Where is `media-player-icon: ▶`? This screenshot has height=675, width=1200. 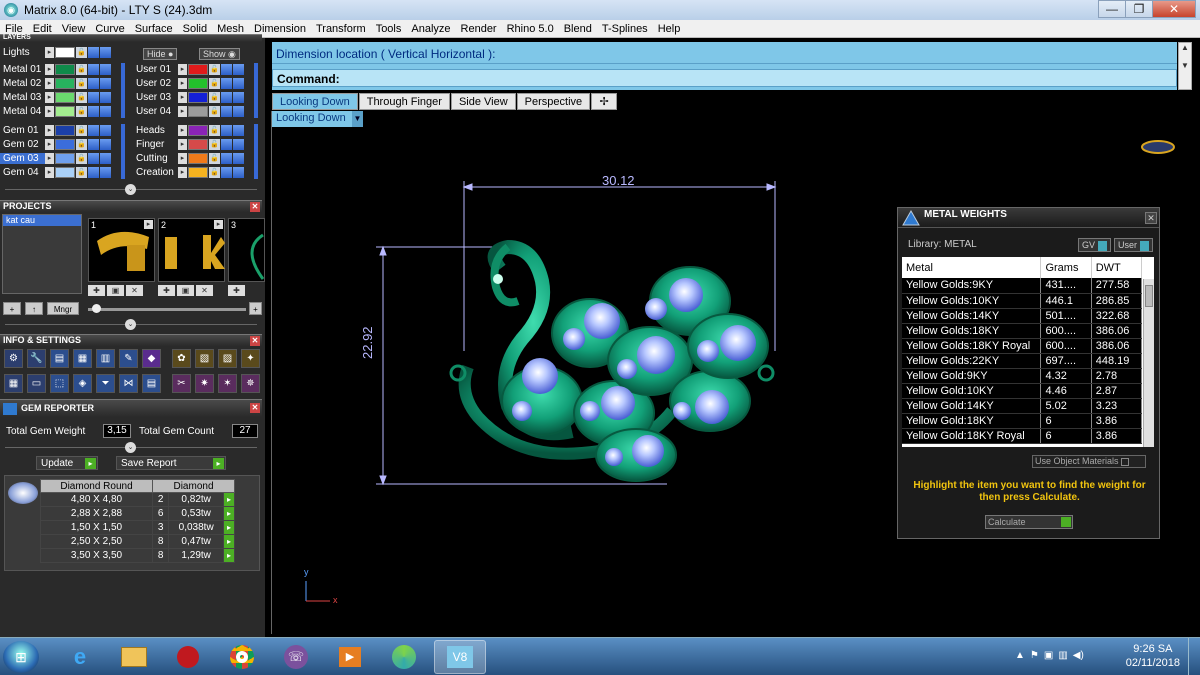 media-player-icon: ▶ is located at coordinates (350, 657).